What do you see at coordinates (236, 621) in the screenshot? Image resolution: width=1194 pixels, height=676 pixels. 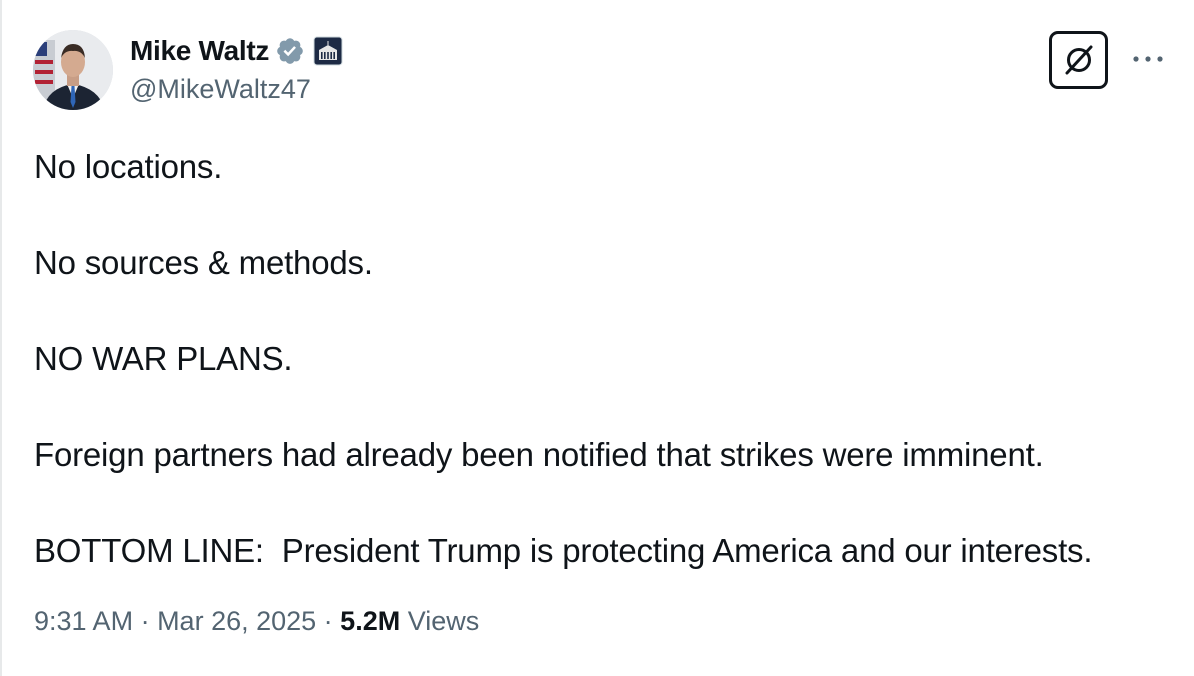 I see `tweet-date: Mar 26, 2025` at bounding box center [236, 621].